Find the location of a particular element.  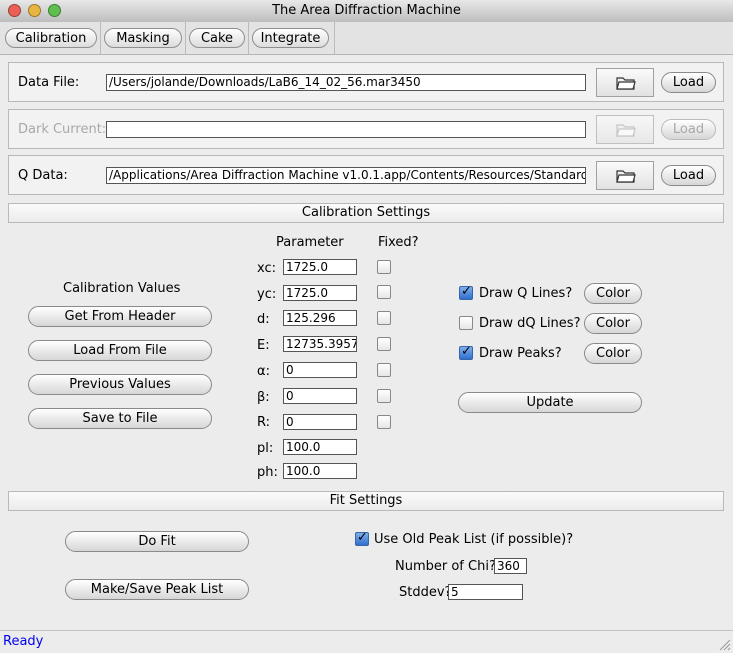

param-field-beta: 0 is located at coordinates (320, 396).